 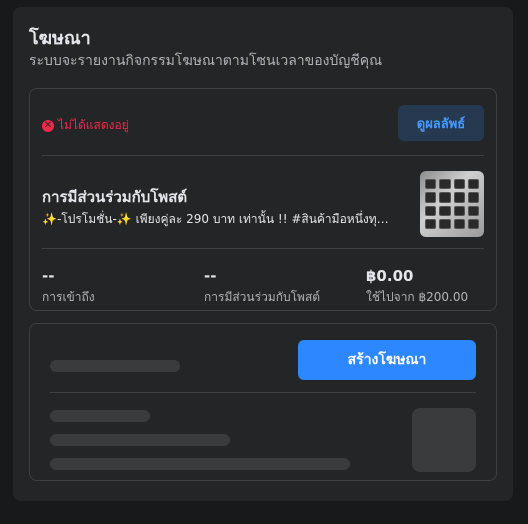 I want to click on x-circle-icon: ✕, so click(x=48, y=125).